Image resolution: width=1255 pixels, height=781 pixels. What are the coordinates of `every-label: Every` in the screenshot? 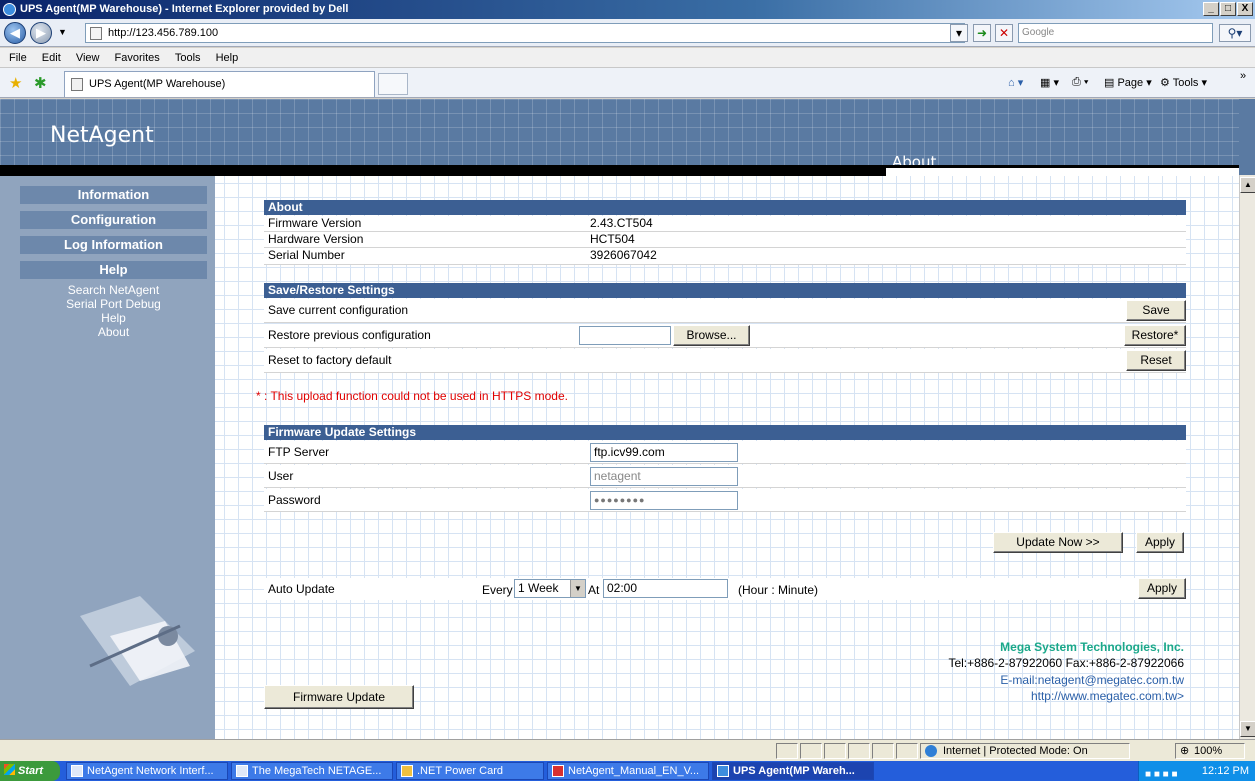 It's located at (497, 590).